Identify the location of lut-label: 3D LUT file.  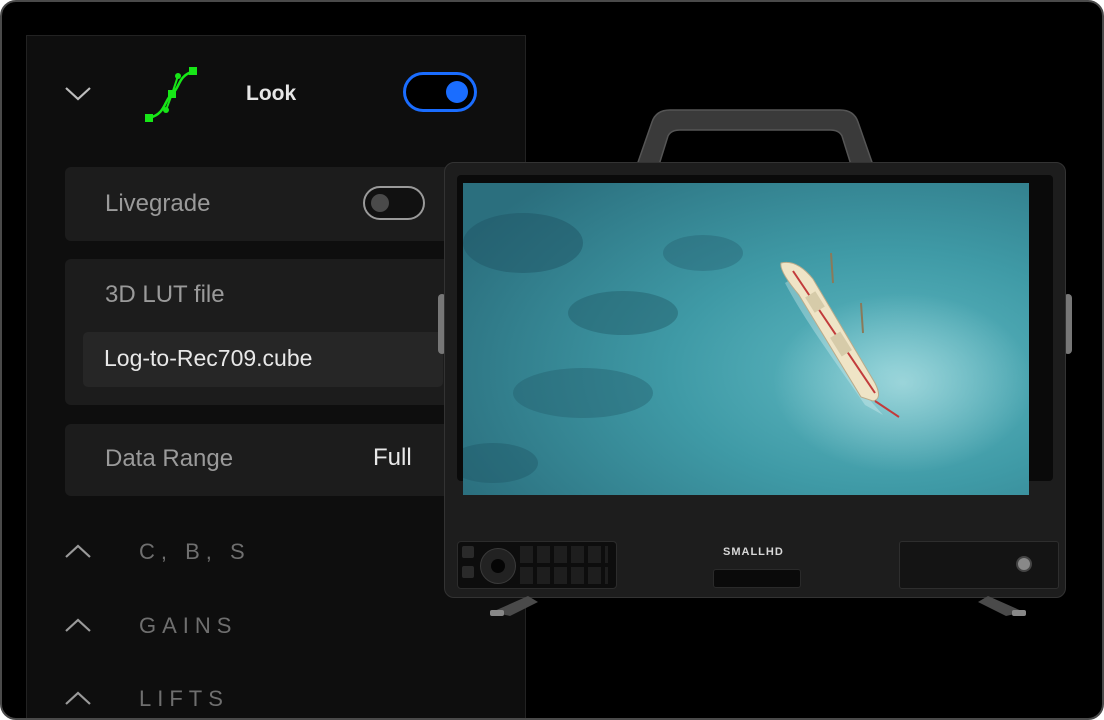
(165, 294).